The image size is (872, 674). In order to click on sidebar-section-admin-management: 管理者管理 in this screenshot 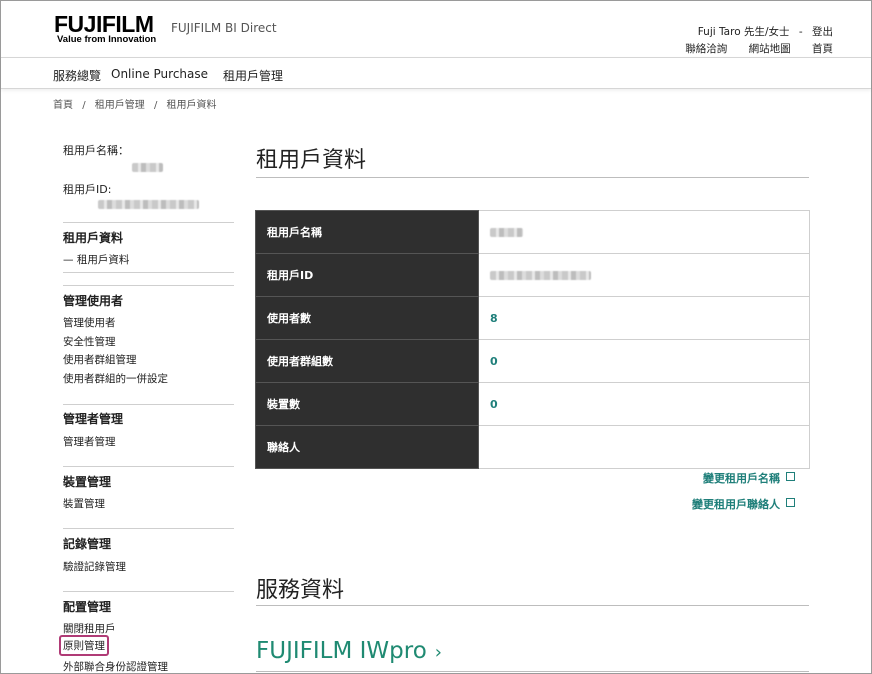, I will do `click(93, 418)`.